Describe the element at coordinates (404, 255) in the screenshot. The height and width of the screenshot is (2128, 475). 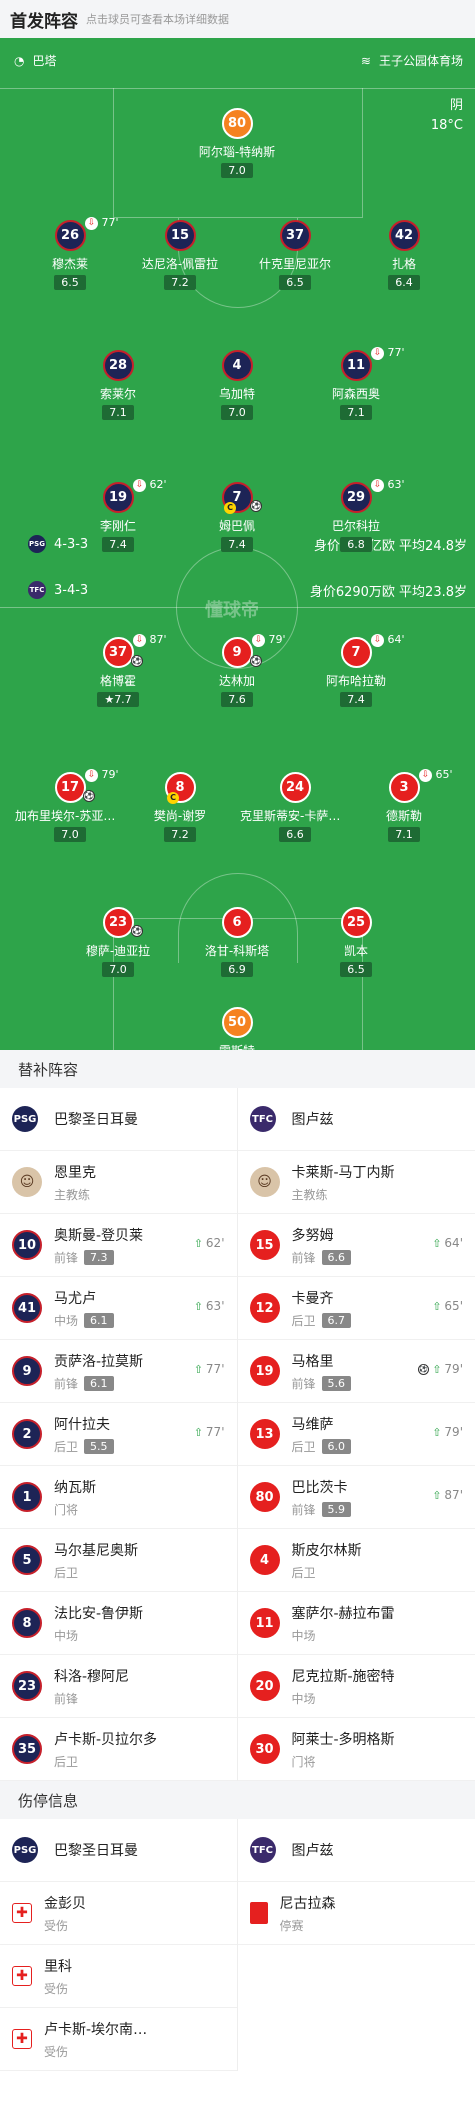
I see `player-home: 42 扎格 6.4` at that location.